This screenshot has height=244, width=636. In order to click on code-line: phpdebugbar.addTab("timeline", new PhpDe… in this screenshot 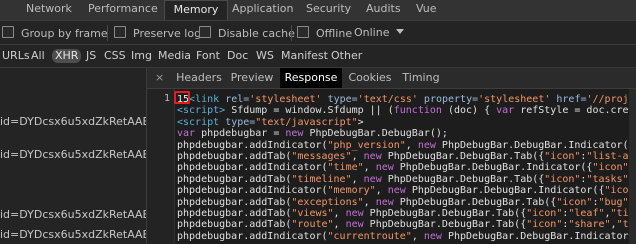, I will do `click(406, 179)`.